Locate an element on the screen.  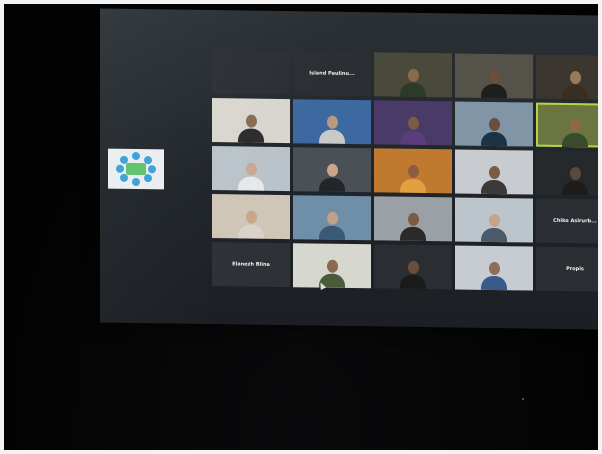
meeting-logo-thumbnail is located at coordinates (136, 169).